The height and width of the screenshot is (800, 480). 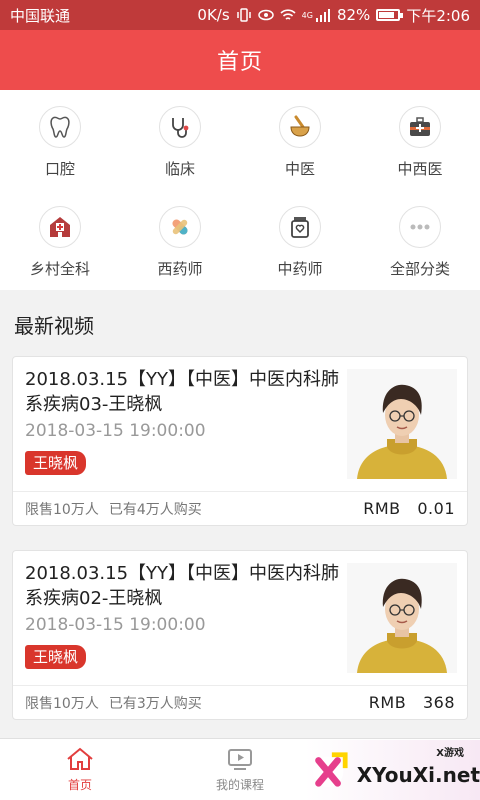 I want to click on category-item-linchuang: 临床, so click(x=180, y=140).